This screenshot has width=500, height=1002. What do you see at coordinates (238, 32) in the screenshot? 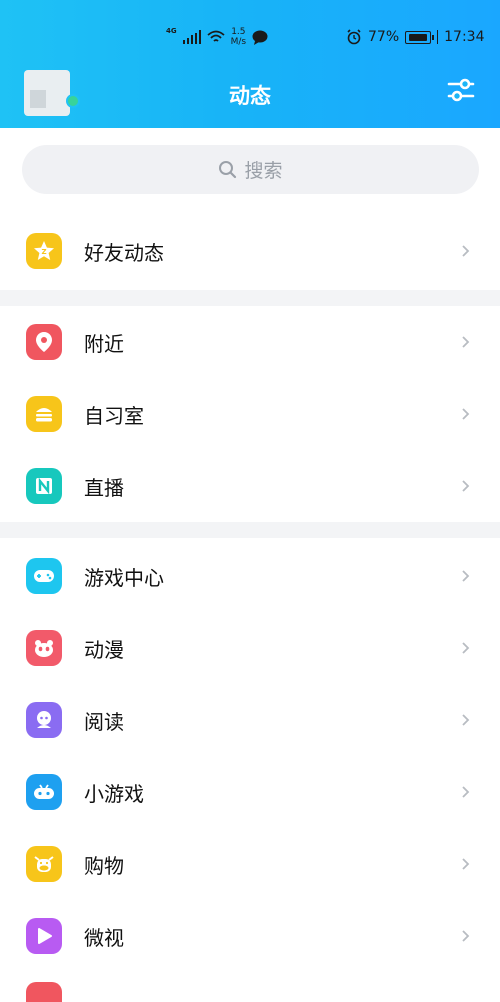
I see `speed-value: 1.5` at bounding box center [238, 32].